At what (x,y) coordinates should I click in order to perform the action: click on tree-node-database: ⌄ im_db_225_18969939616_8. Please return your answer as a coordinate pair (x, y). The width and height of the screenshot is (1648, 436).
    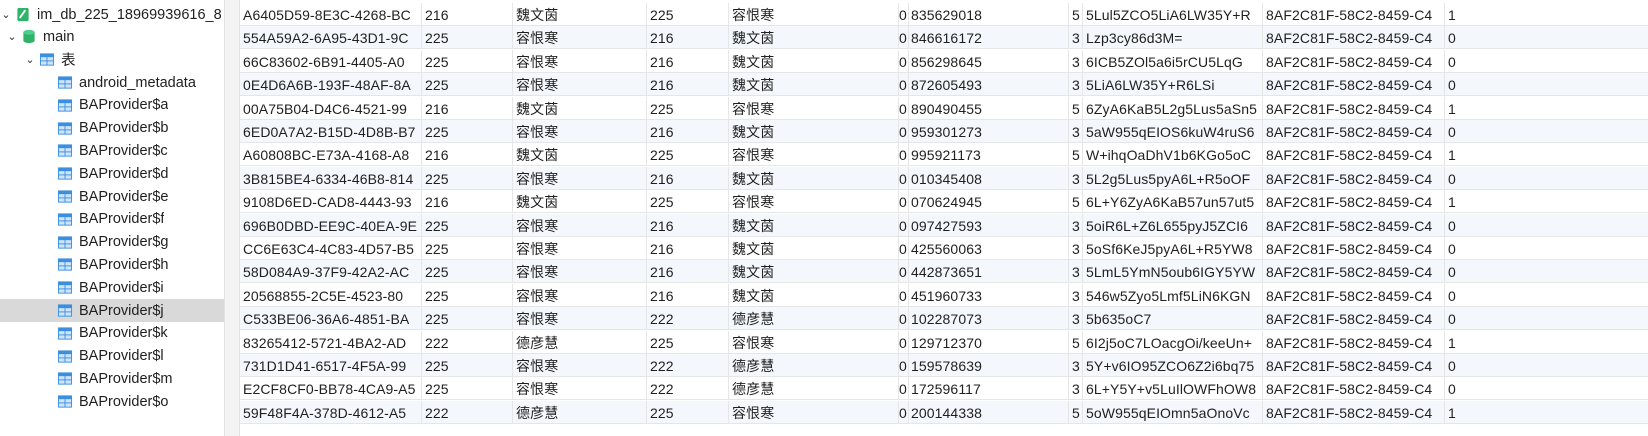
    Looking at the image, I should click on (112, 14).